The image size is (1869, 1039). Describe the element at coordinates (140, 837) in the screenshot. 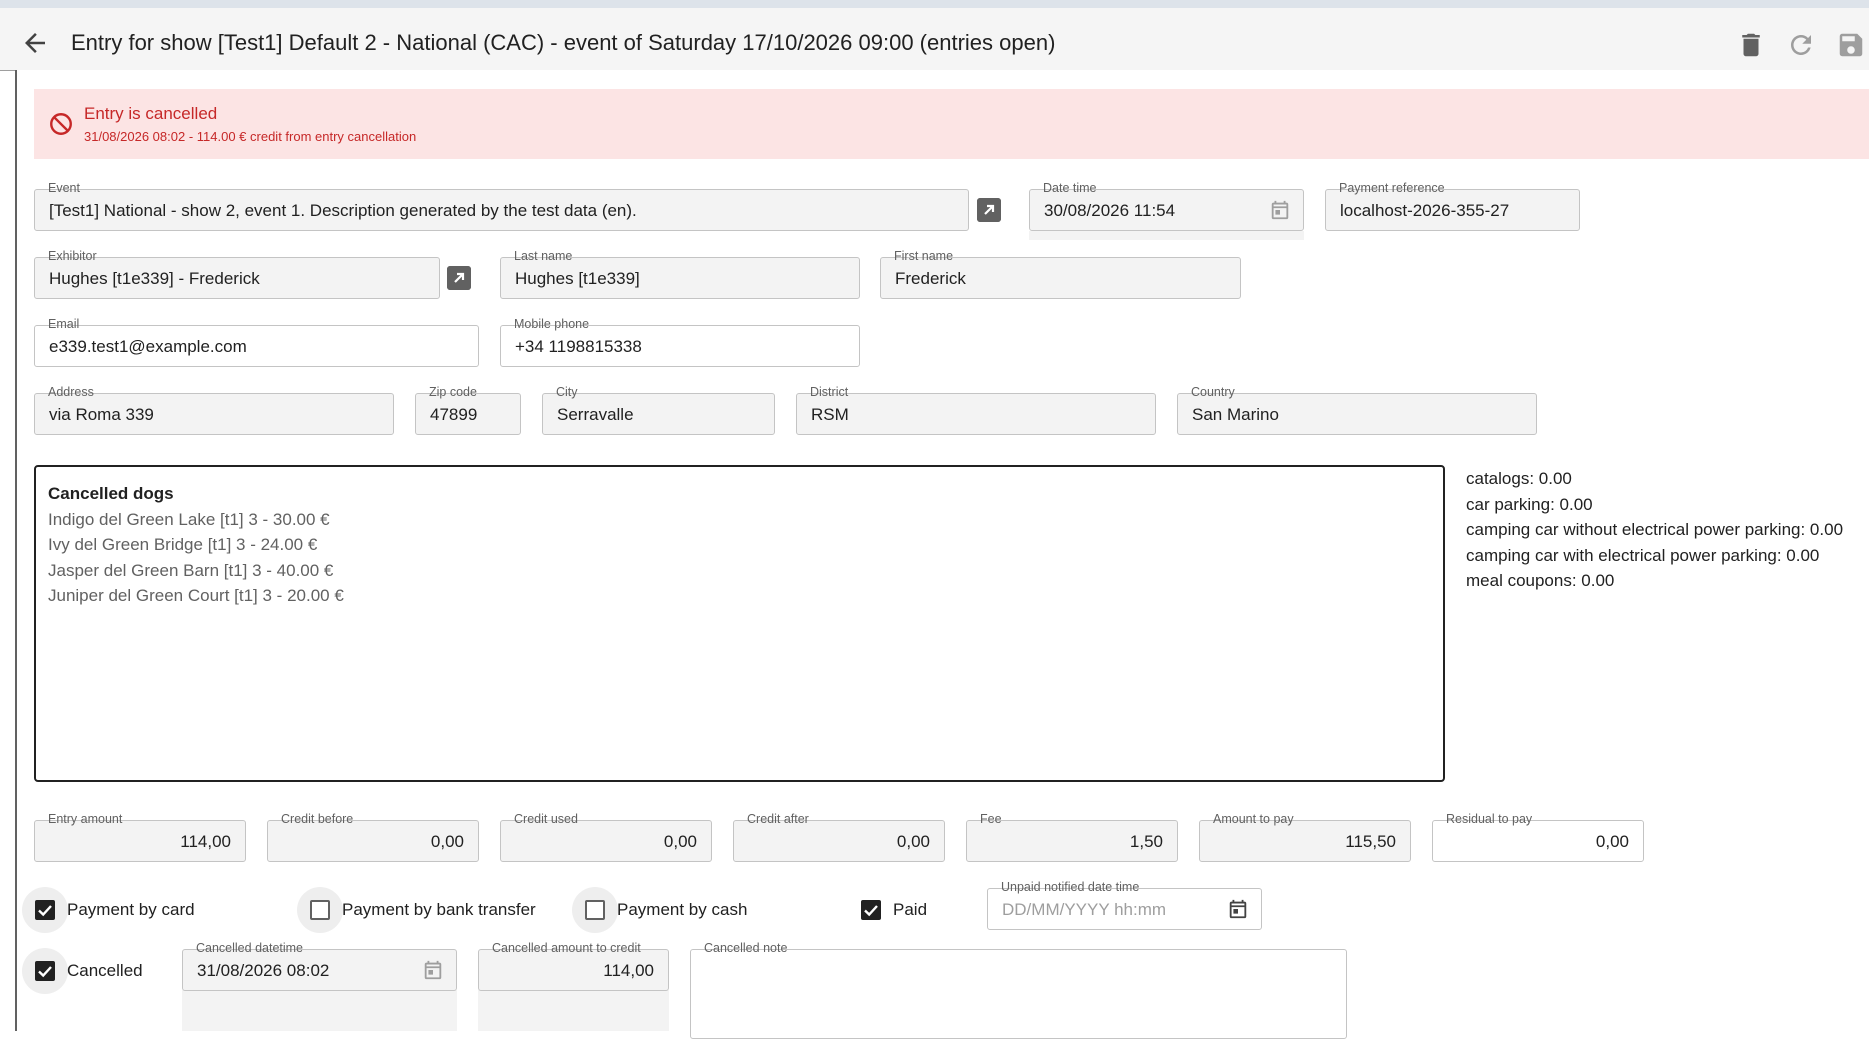

I see `entry-amount-field: Entry amount 114,00` at that location.